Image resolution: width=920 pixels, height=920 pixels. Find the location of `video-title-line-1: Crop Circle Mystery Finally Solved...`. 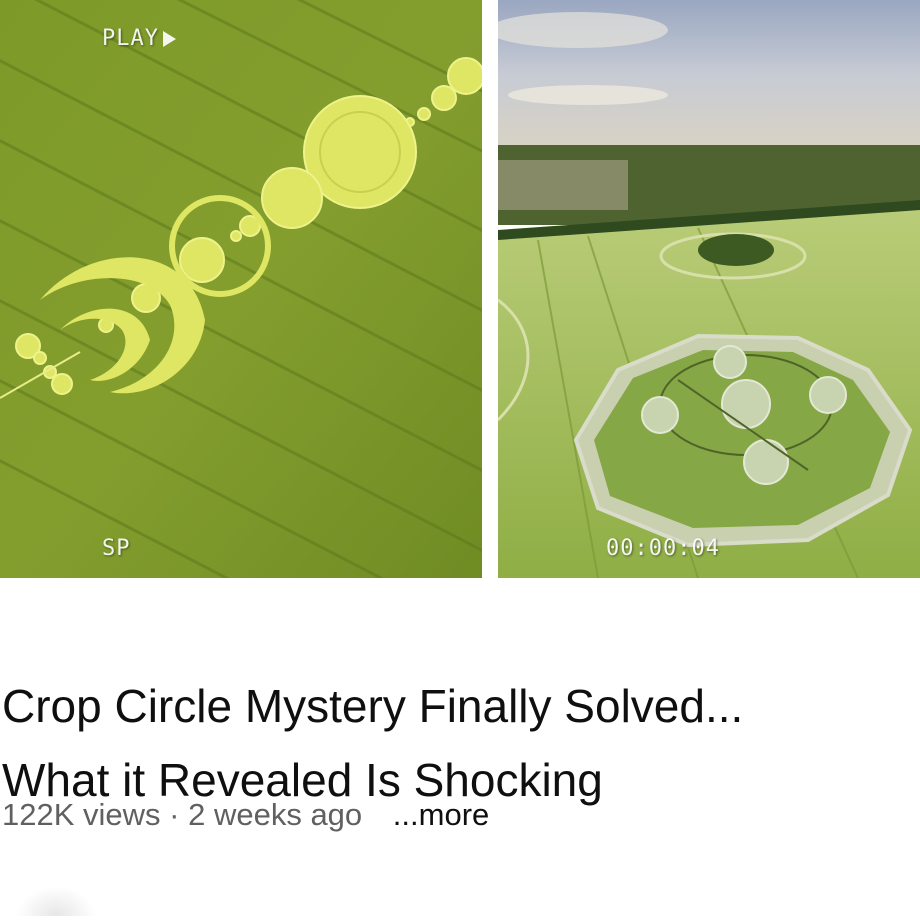

video-title-line-1: Crop Circle Mystery Finally Solved... is located at coordinates (373, 705).